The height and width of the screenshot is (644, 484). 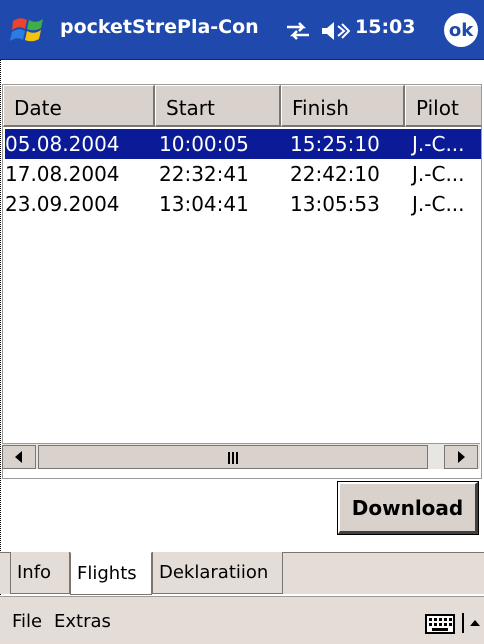 I want to click on ok-button: ok, so click(x=461, y=30).